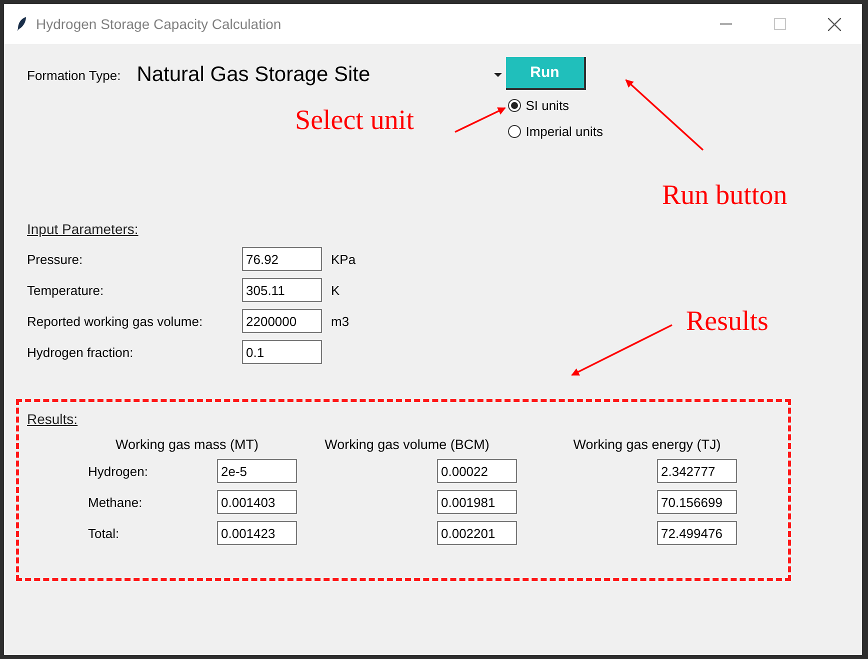 This screenshot has width=868, height=659. I want to click on row-label: Hydrogen:, so click(118, 471).